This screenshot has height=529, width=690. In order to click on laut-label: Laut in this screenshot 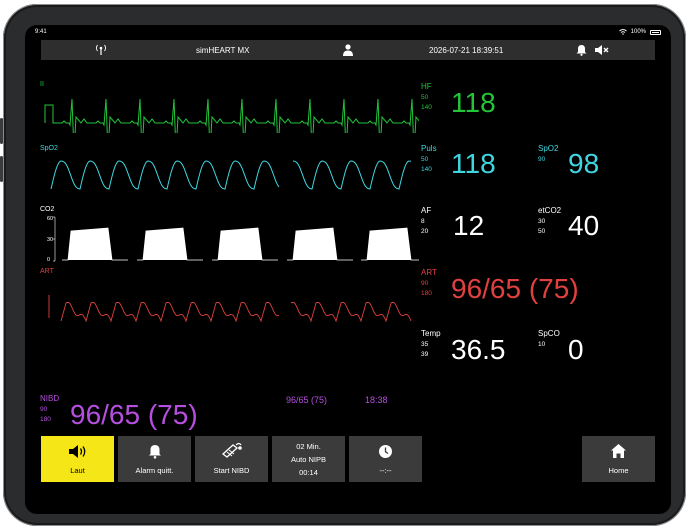, I will do `click(77, 470)`.